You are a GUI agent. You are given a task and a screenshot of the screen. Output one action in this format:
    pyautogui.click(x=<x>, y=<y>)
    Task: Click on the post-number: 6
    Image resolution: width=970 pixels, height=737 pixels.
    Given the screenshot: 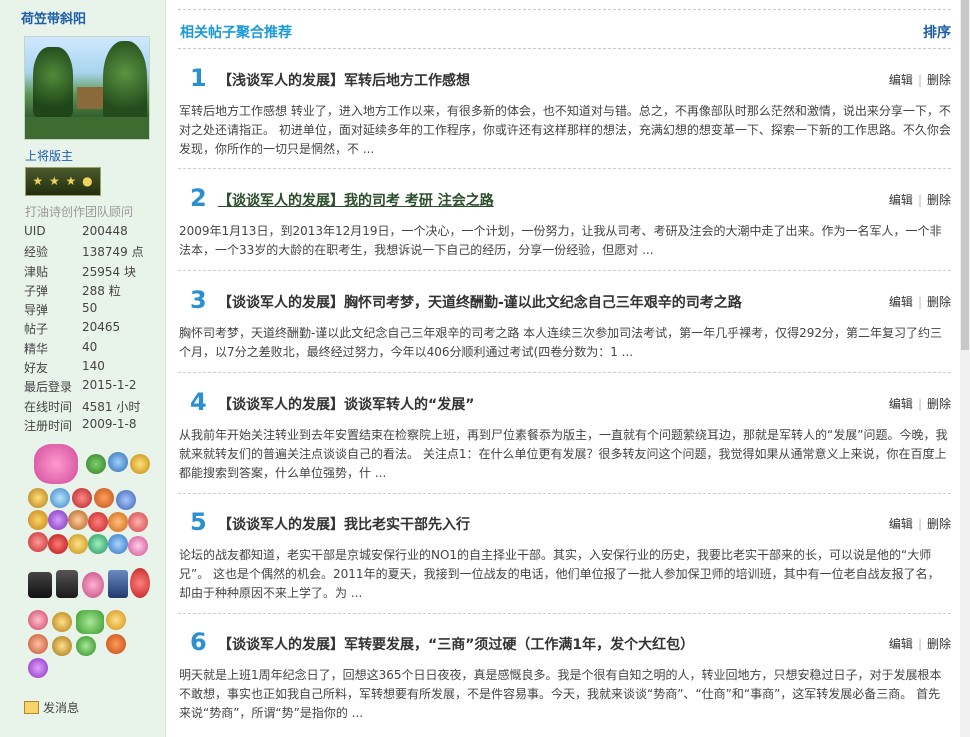 What is the action you would take?
    pyautogui.click(x=198, y=642)
    